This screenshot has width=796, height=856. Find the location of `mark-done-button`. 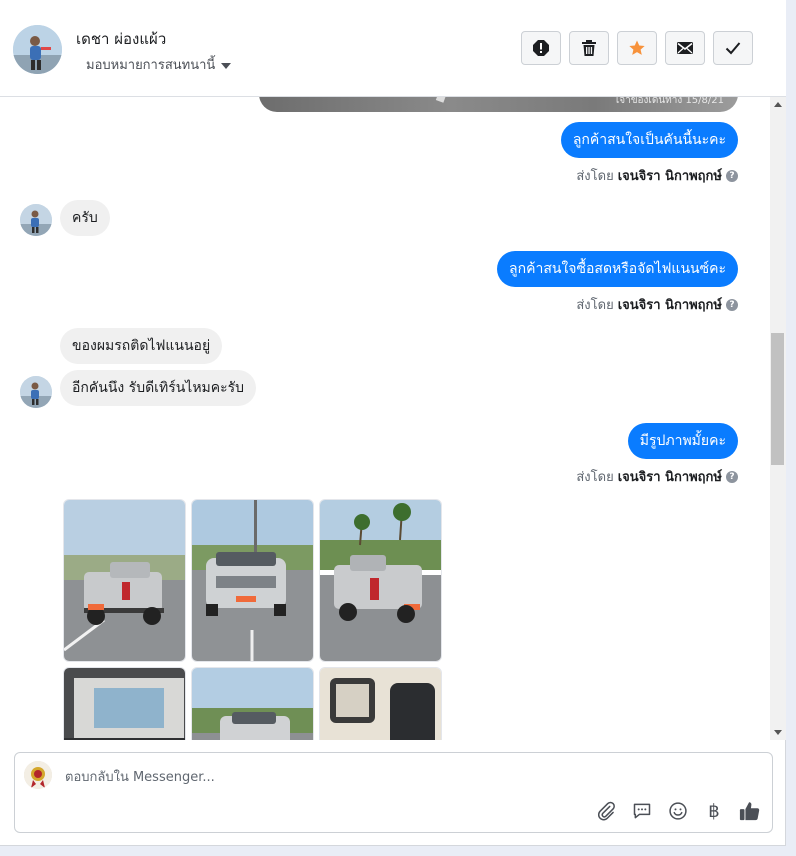

mark-done-button is located at coordinates (733, 48).